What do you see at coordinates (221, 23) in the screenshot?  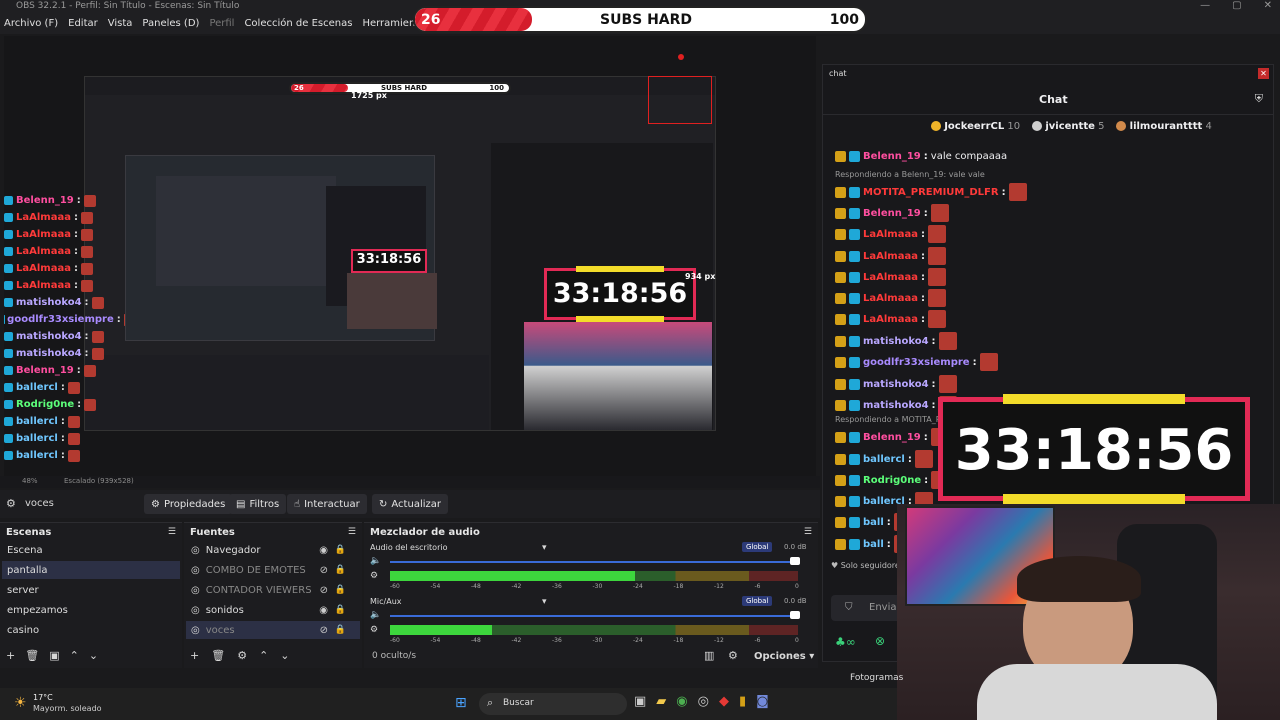 I see `menu-item: Perfil` at bounding box center [221, 23].